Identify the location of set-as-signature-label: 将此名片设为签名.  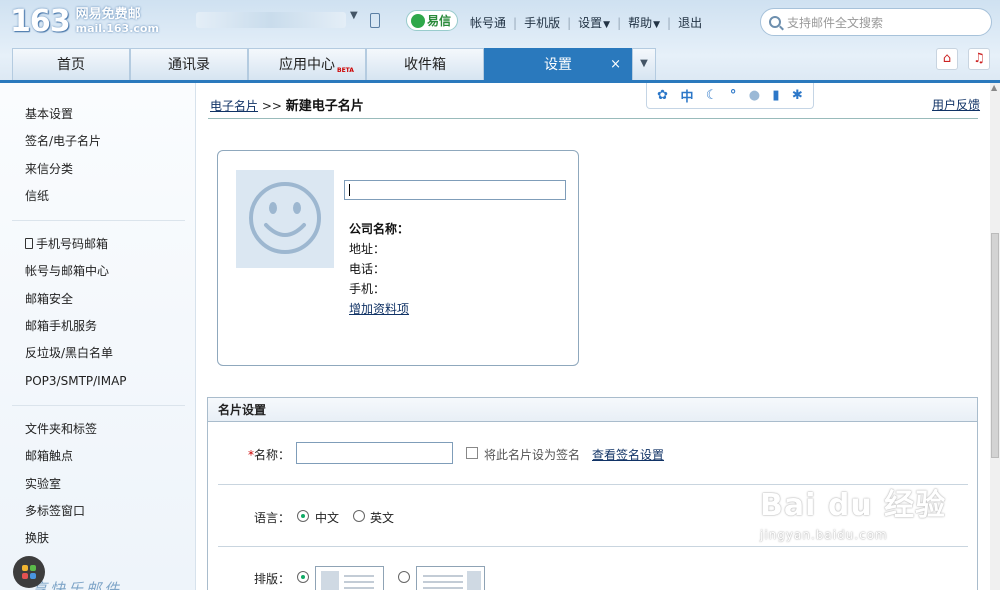
(532, 455).